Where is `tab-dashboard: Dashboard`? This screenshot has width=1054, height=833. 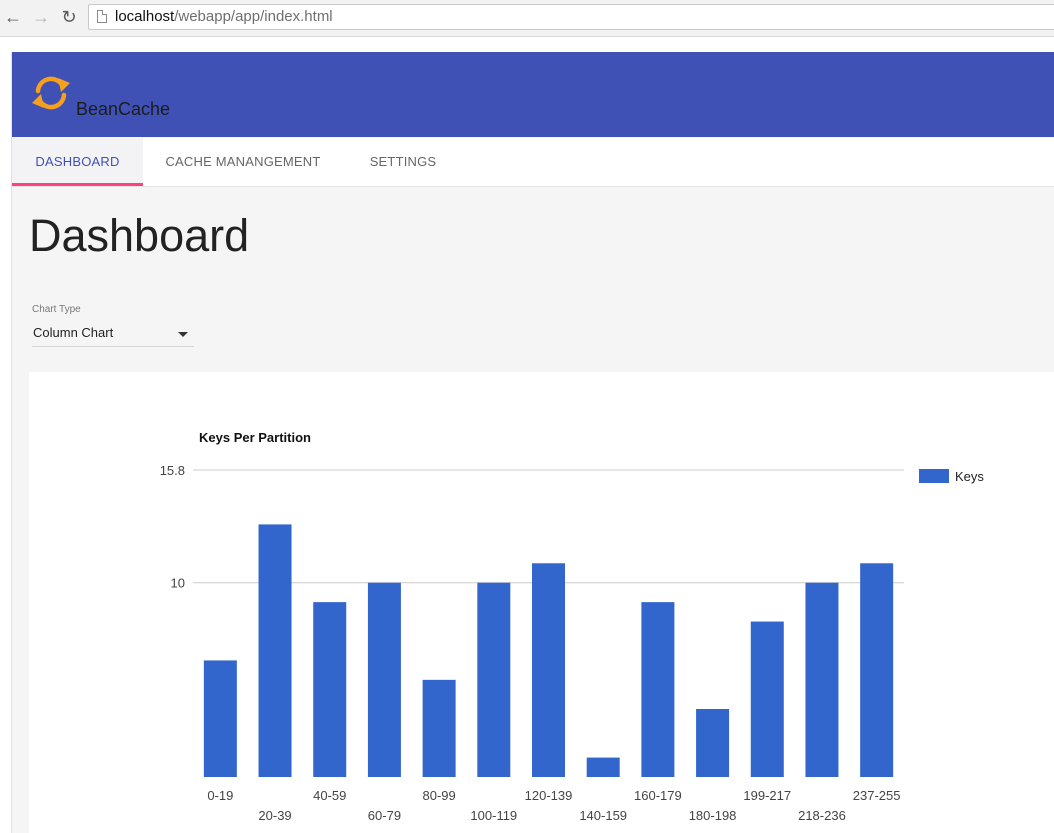
tab-dashboard: Dashboard is located at coordinates (77, 162).